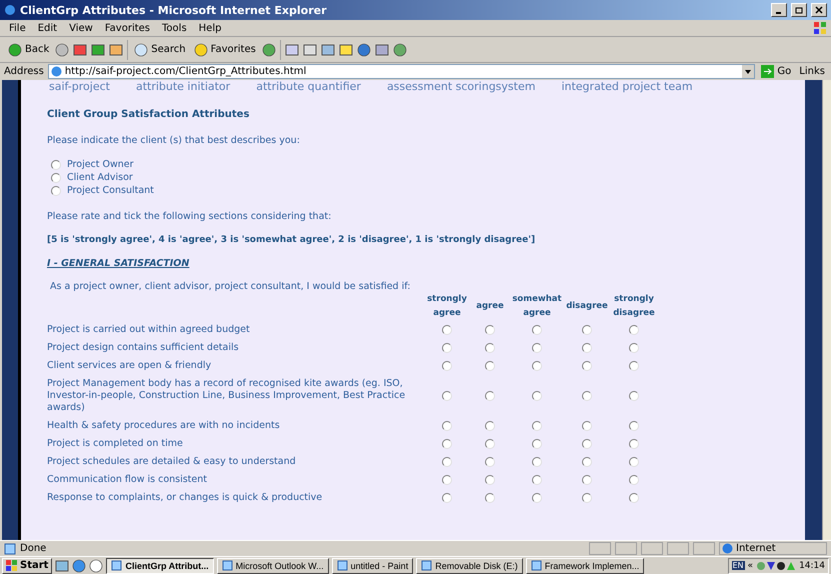 The image size is (831, 574). I want to click on statement-text: Health & safety procedures are with no incidents, so click(164, 426).